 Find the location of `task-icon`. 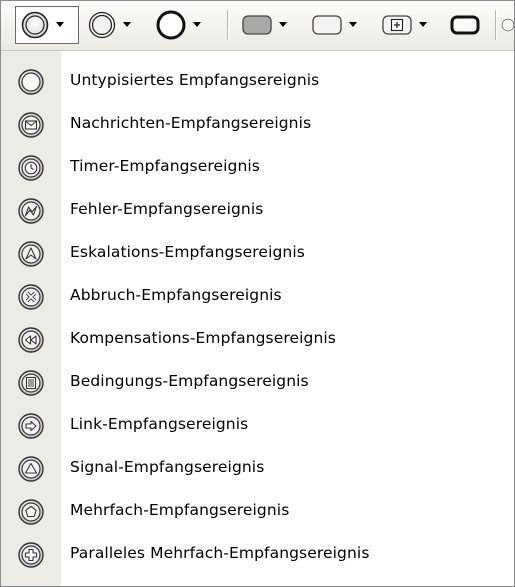

task-icon is located at coordinates (257, 25).